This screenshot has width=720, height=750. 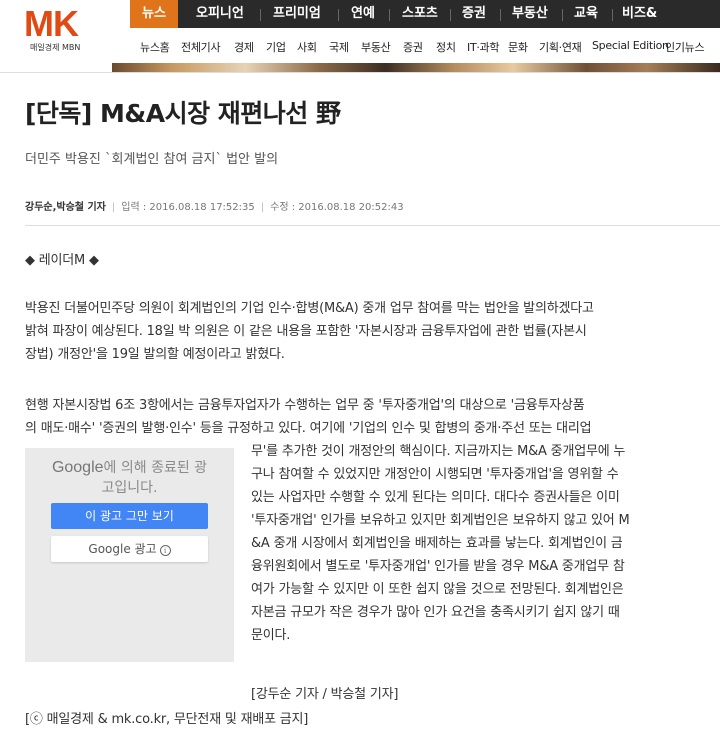 I want to click on sub-nav-item-stocks: 증권, so click(x=413, y=47).